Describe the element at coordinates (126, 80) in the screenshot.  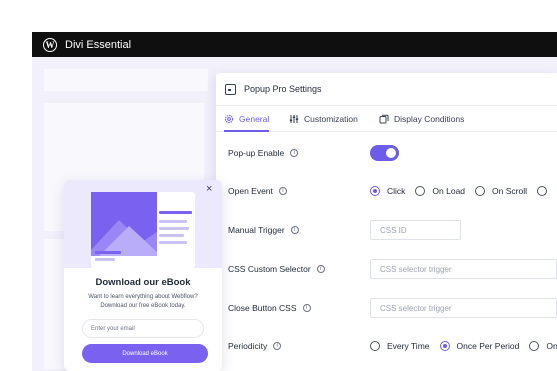
I see `placeholder-block` at that location.